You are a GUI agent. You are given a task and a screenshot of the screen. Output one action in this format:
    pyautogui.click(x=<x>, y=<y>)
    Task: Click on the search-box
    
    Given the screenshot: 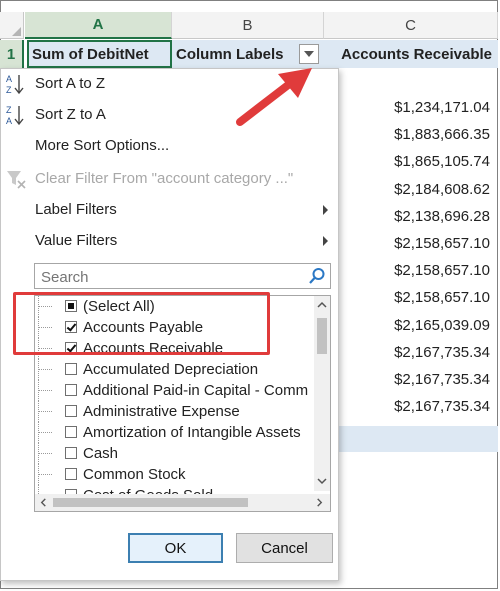 What is the action you would take?
    pyautogui.click(x=182, y=276)
    